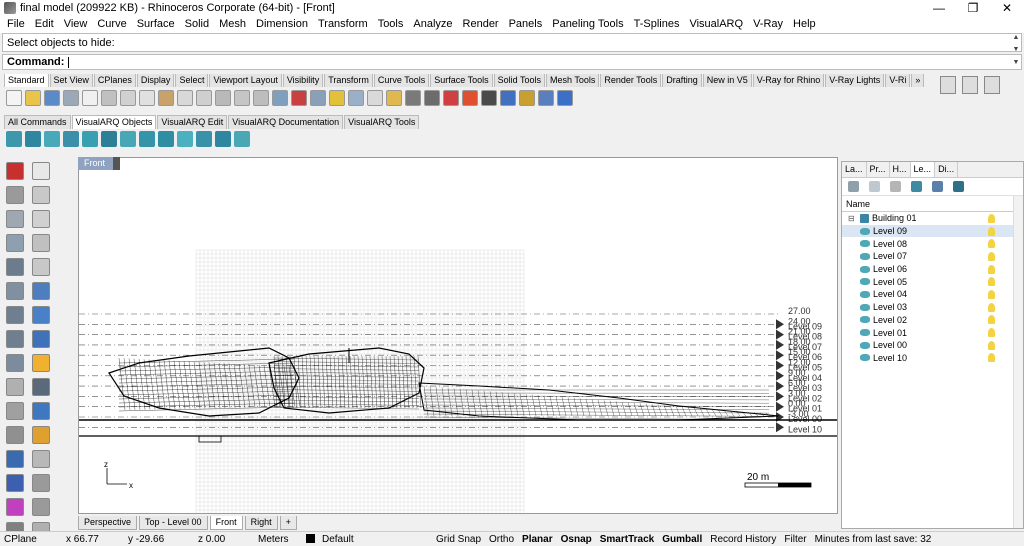 This screenshot has width=1024, height=546. I want to click on ortho-toggle: Ortho, so click(501, 539).